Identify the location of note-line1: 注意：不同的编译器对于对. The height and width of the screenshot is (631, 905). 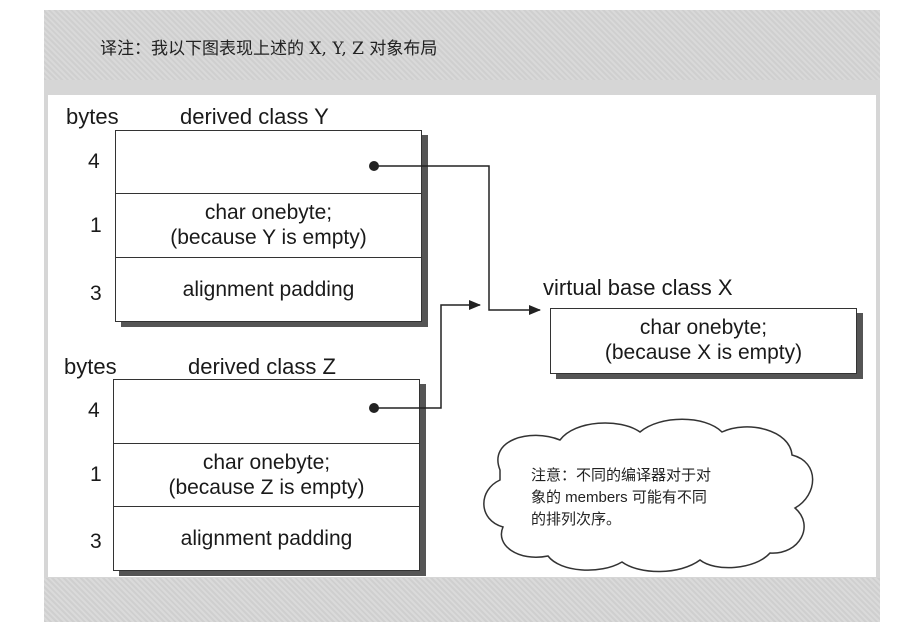
(621, 475).